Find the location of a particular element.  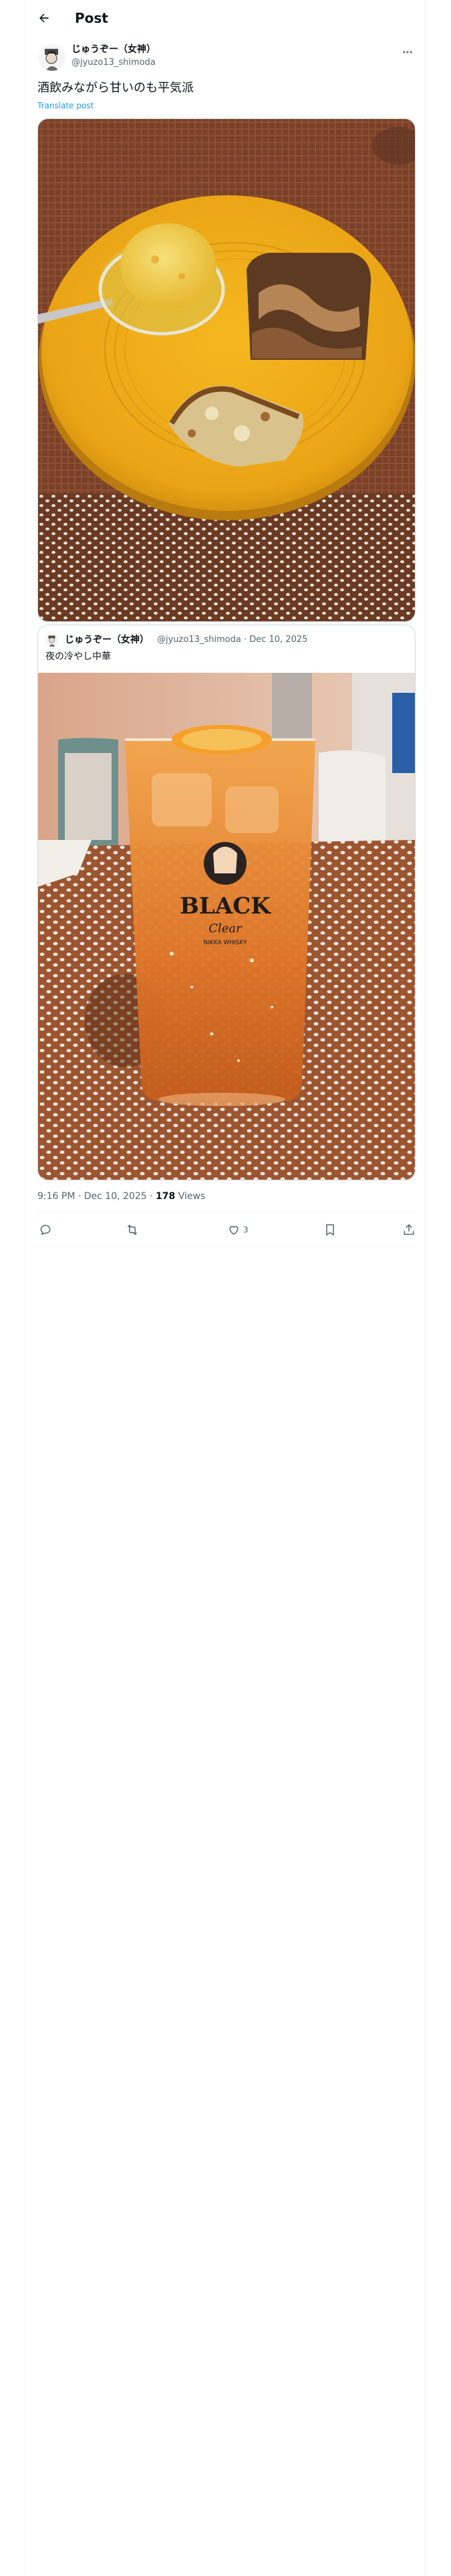

heart-icon is located at coordinates (234, 1231).